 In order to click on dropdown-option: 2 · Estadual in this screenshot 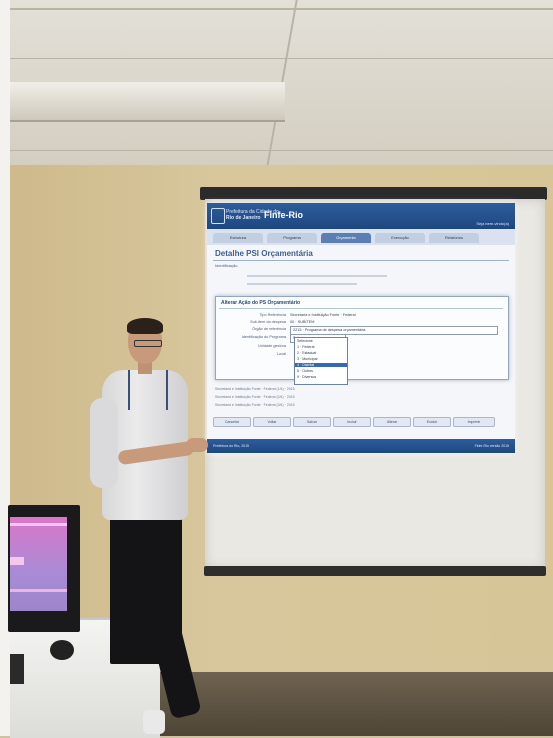, I will do `click(306, 353)`.